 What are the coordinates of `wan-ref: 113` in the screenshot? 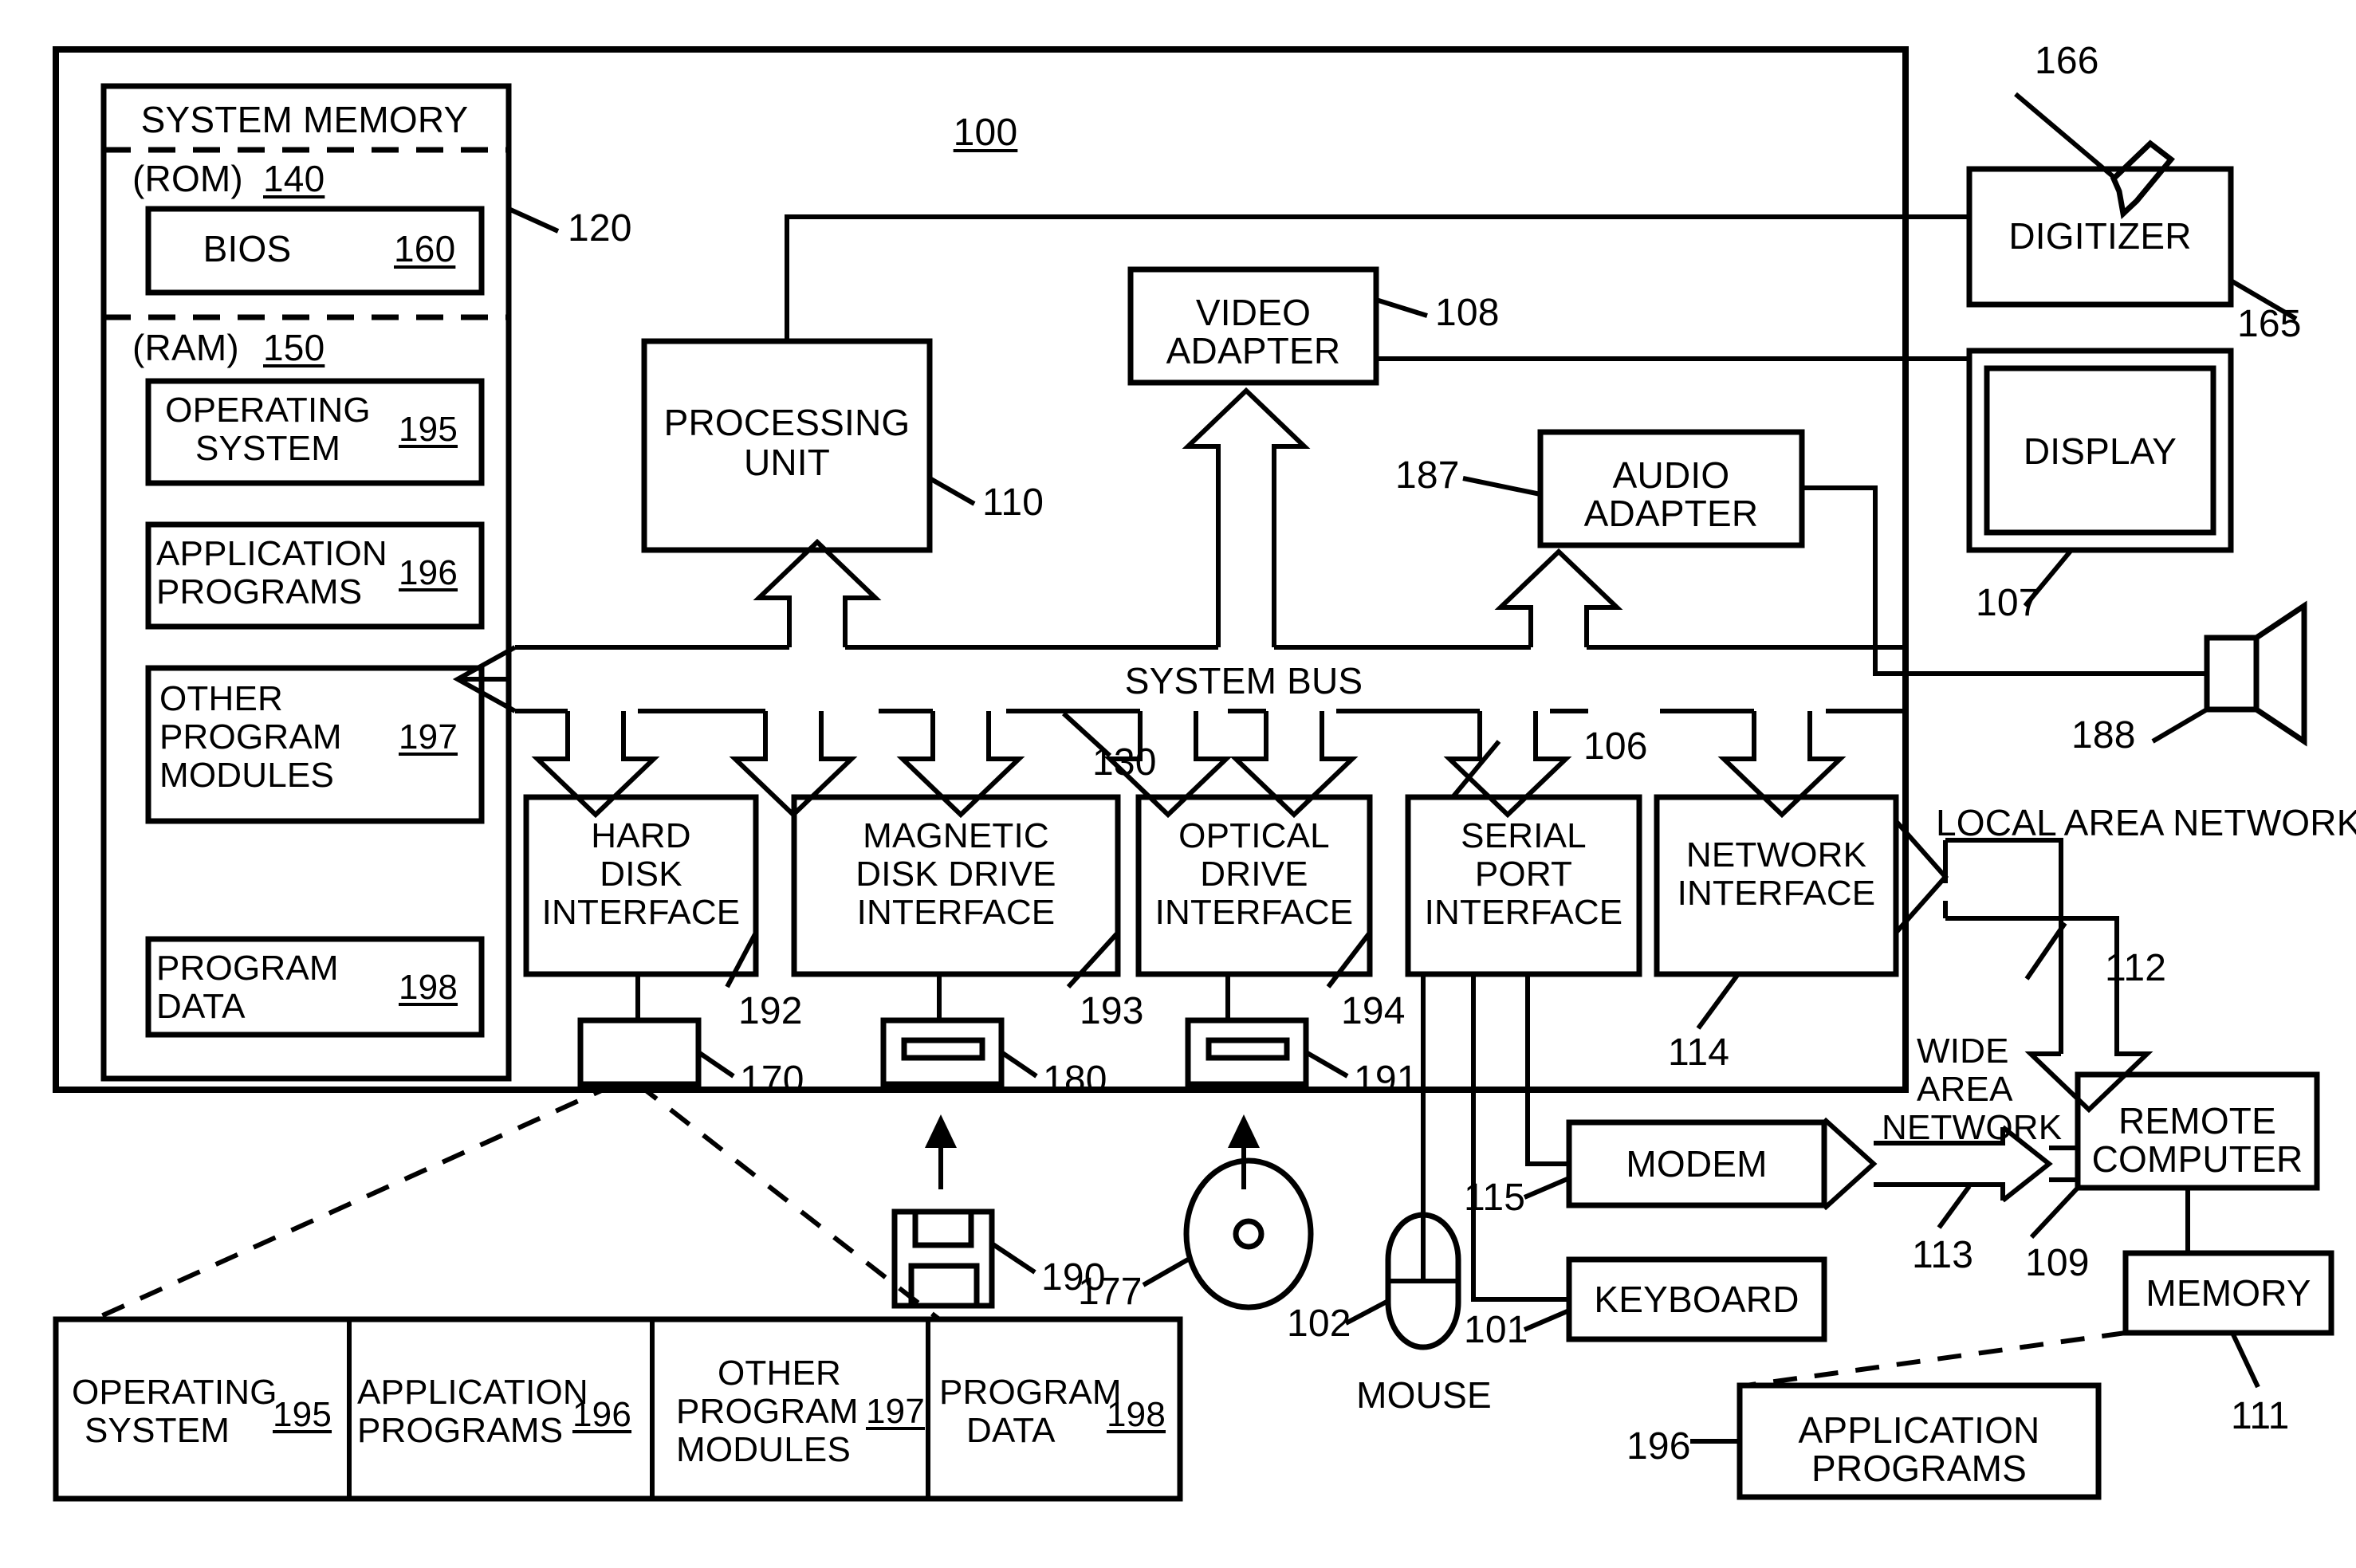 It's located at (1943, 1255).